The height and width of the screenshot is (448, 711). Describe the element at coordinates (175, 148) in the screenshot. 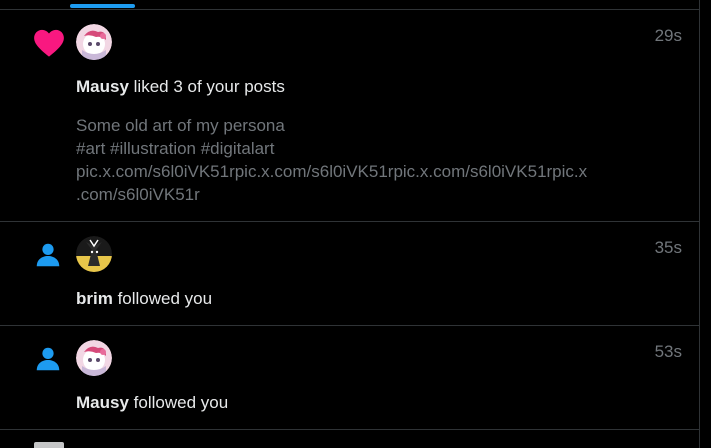

I see `post-hashtags: #art #illustration #digitalart` at that location.